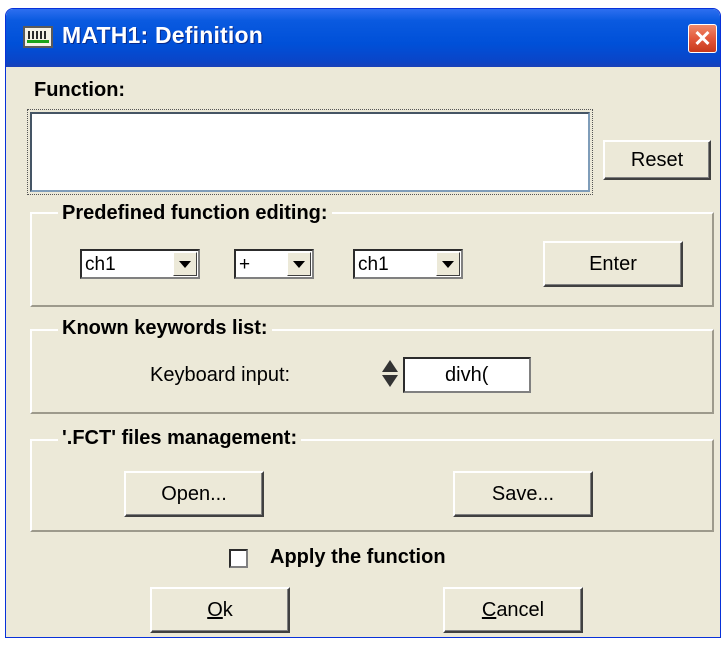 The image size is (721, 645). What do you see at coordinates (140, 264) in the screenshot?
I see `operand1-select: ch1` at bounding box center [140, 264].